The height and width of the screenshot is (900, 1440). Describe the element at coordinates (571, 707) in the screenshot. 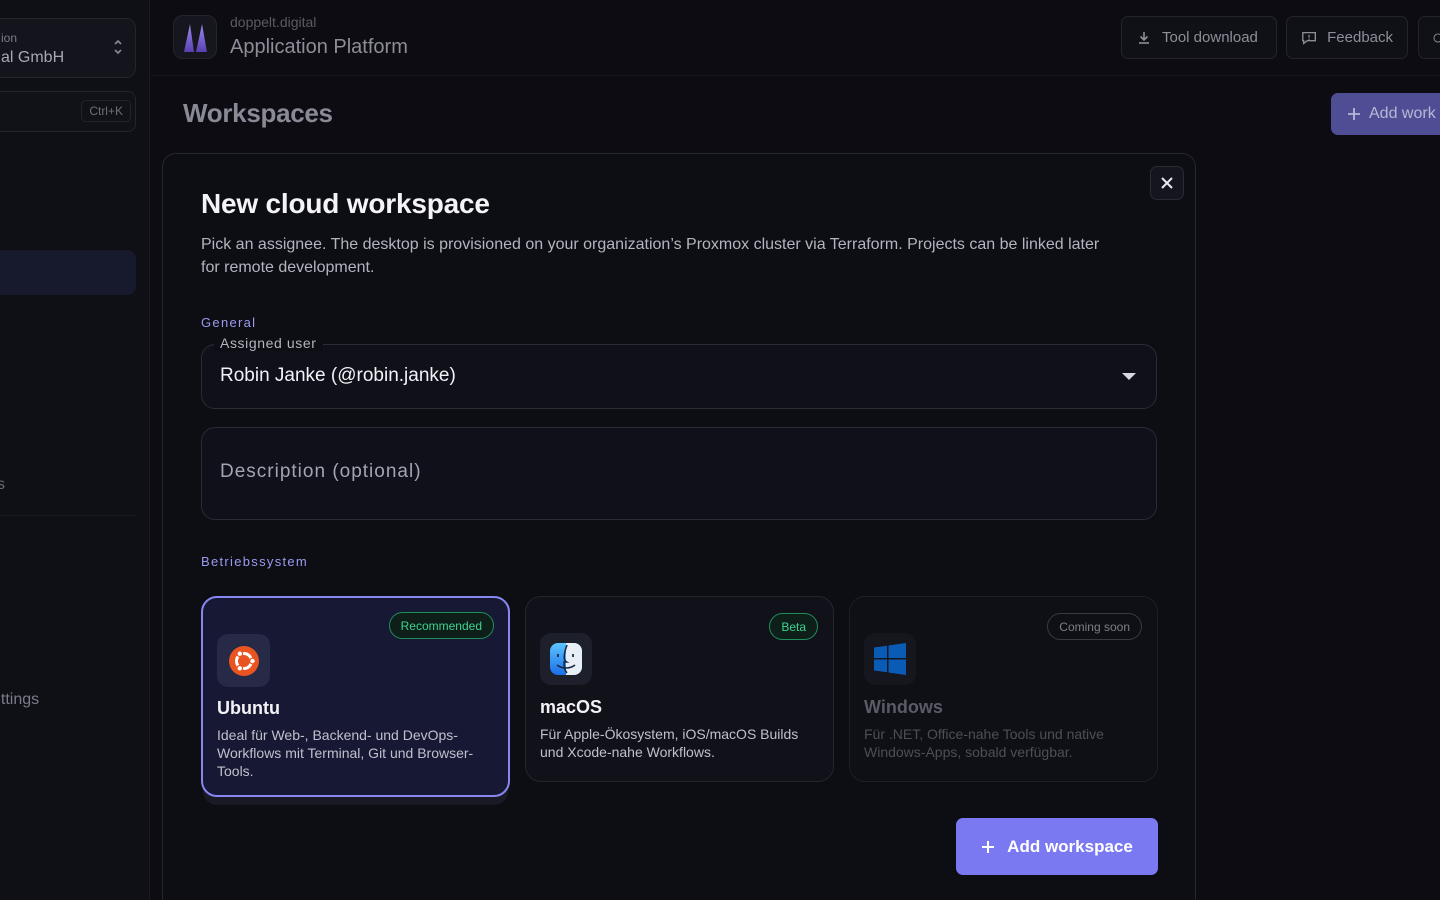

I see `os-option-name: macOS` at that location.